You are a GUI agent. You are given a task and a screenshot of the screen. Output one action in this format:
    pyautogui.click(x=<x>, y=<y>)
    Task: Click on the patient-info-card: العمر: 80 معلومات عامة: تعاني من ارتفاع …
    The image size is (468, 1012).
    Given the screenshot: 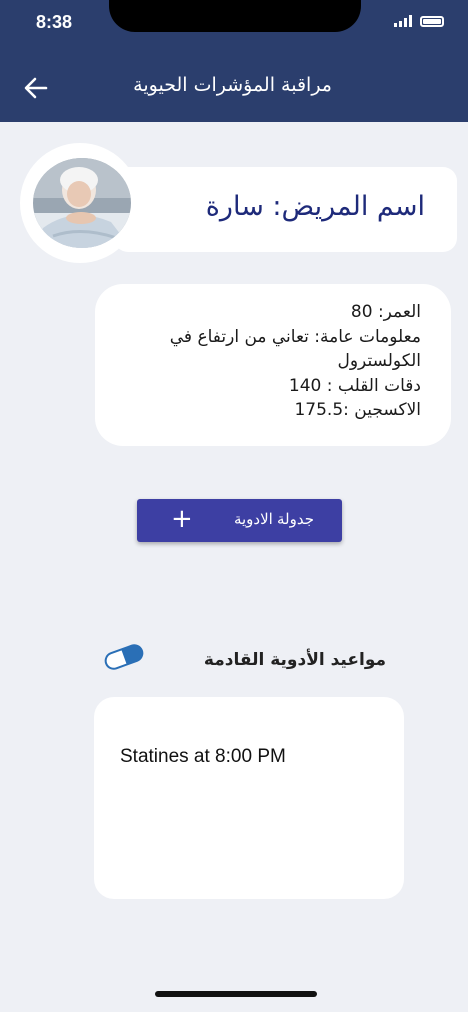 What is the action you would take?
    pyautogui.click(x=273, y=365)
    